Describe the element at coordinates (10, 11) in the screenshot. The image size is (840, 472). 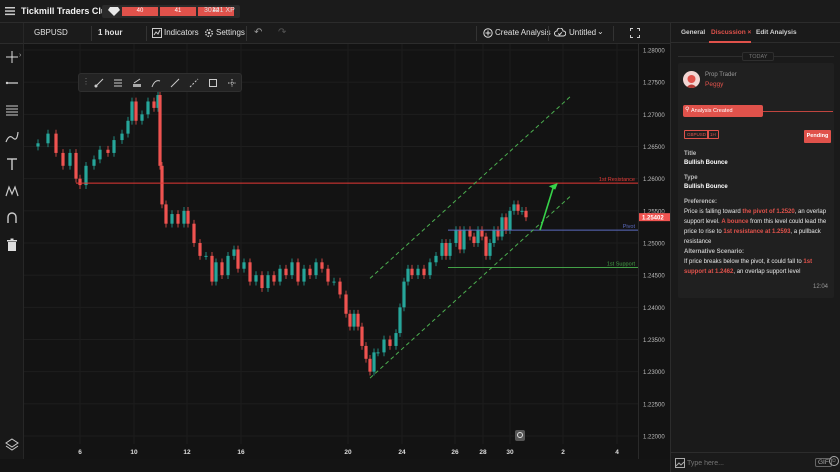
I see `menu-icon` at that location.